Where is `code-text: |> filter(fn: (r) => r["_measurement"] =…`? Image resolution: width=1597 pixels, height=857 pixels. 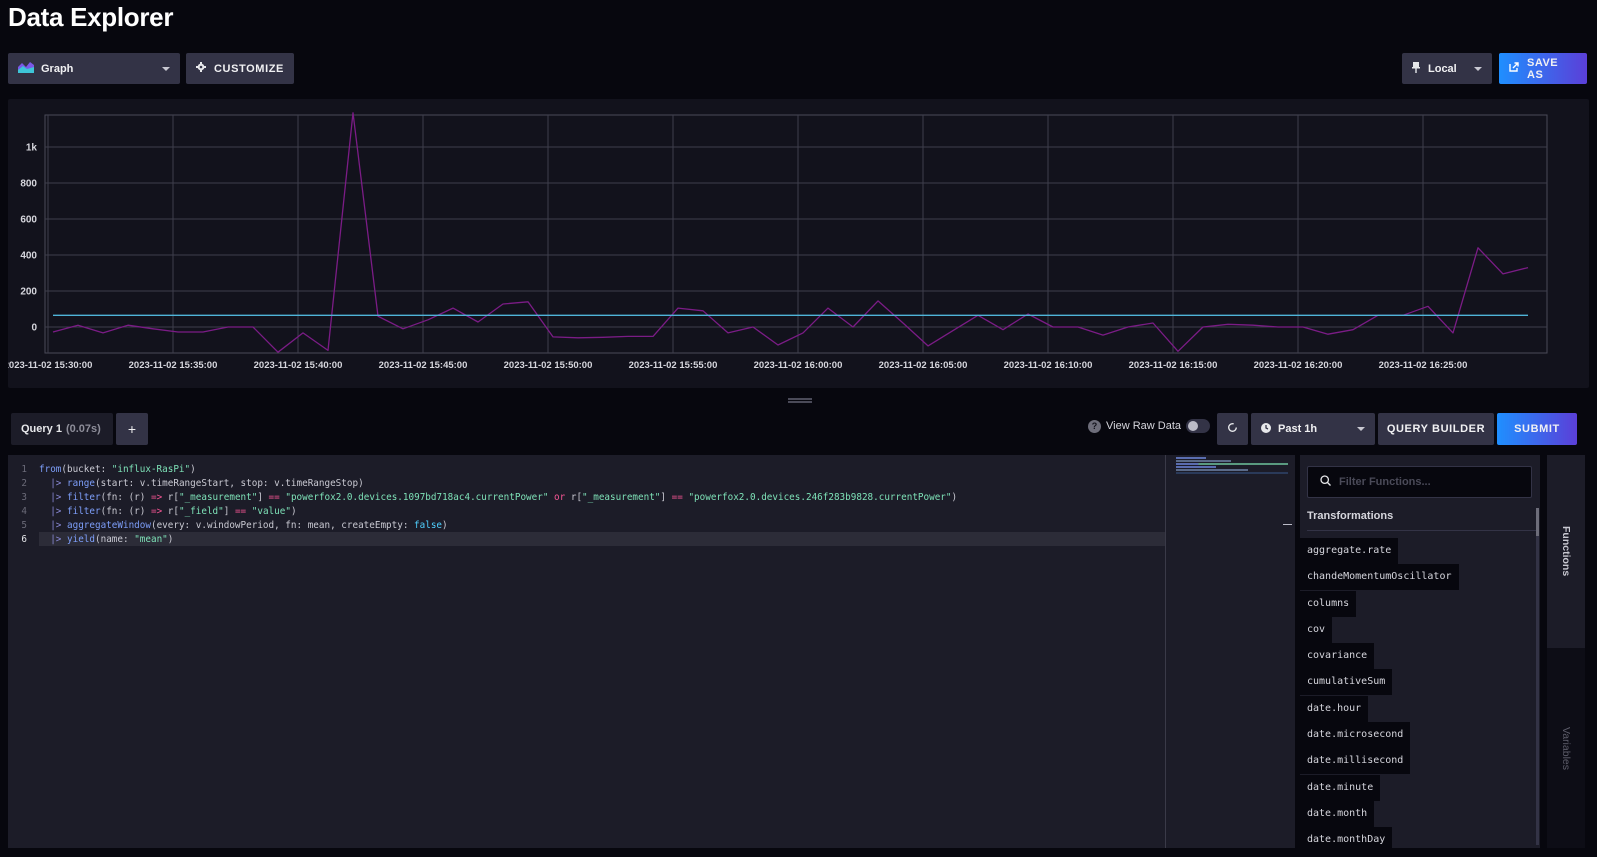
code-text: |> filter(fn: (r) => r["_measurement"] =… is located at coordinates (498, 497).